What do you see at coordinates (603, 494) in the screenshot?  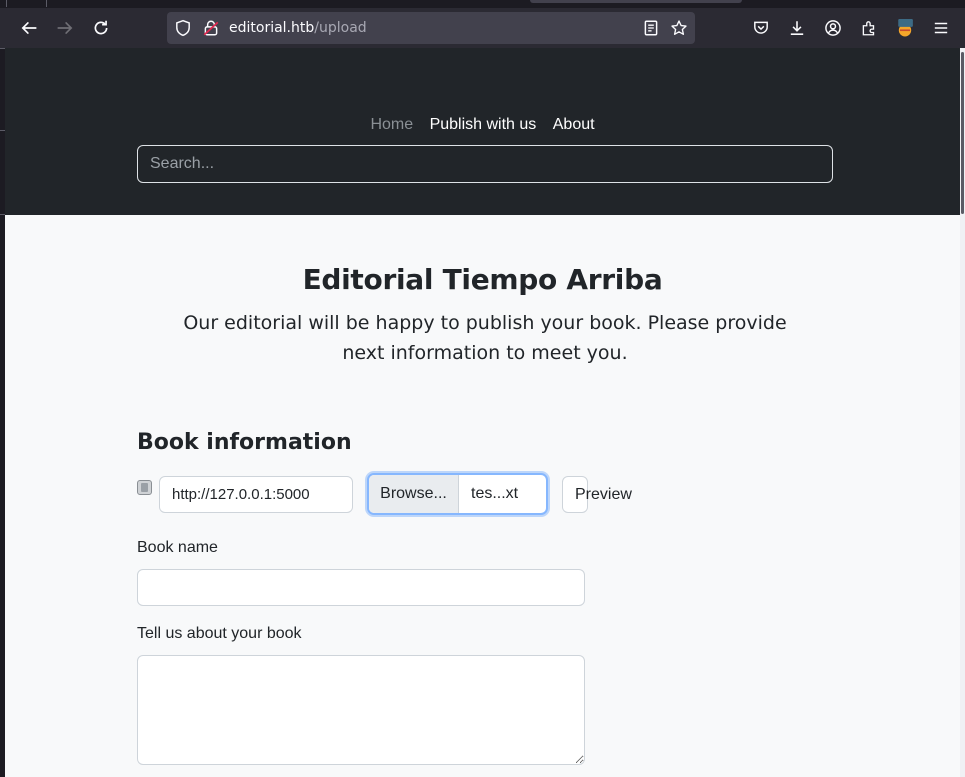 I see `preview-button-label: Preview` at bounding box center [603, 494].